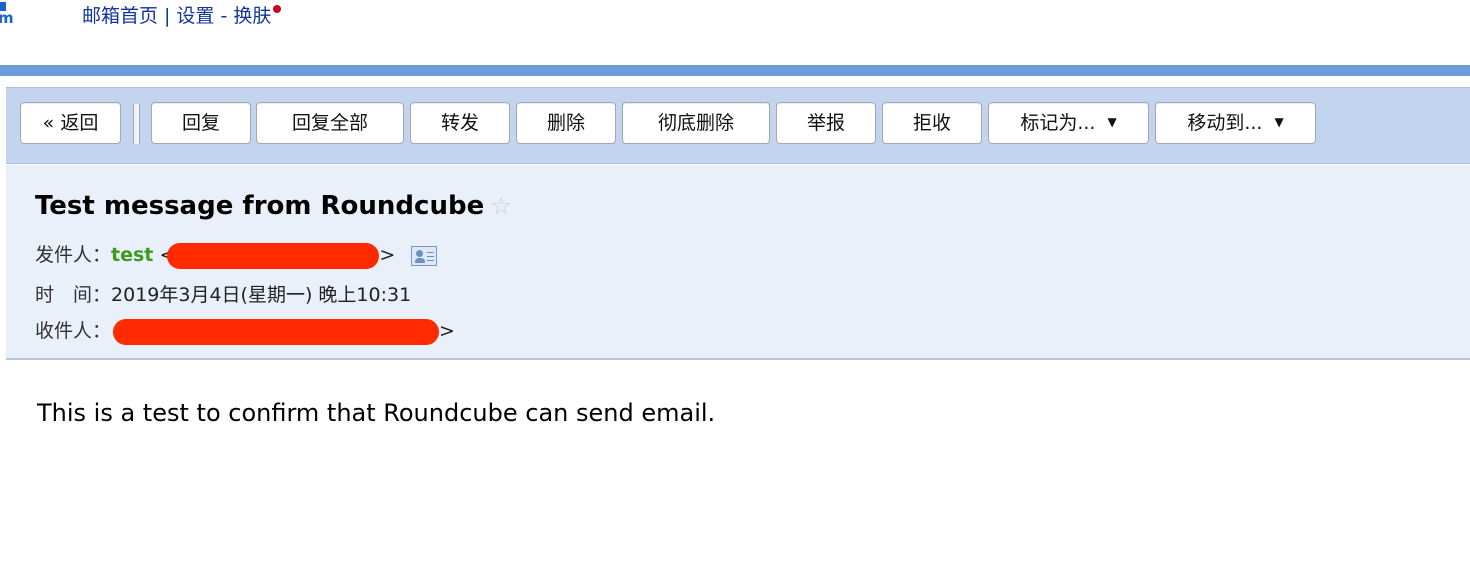 The height and width of the screenshot is (582, 1470). What do you see at coordinates (277, 9) in the screenshot?
I see `new-indicator-dot` at bounding box center [277, 9].